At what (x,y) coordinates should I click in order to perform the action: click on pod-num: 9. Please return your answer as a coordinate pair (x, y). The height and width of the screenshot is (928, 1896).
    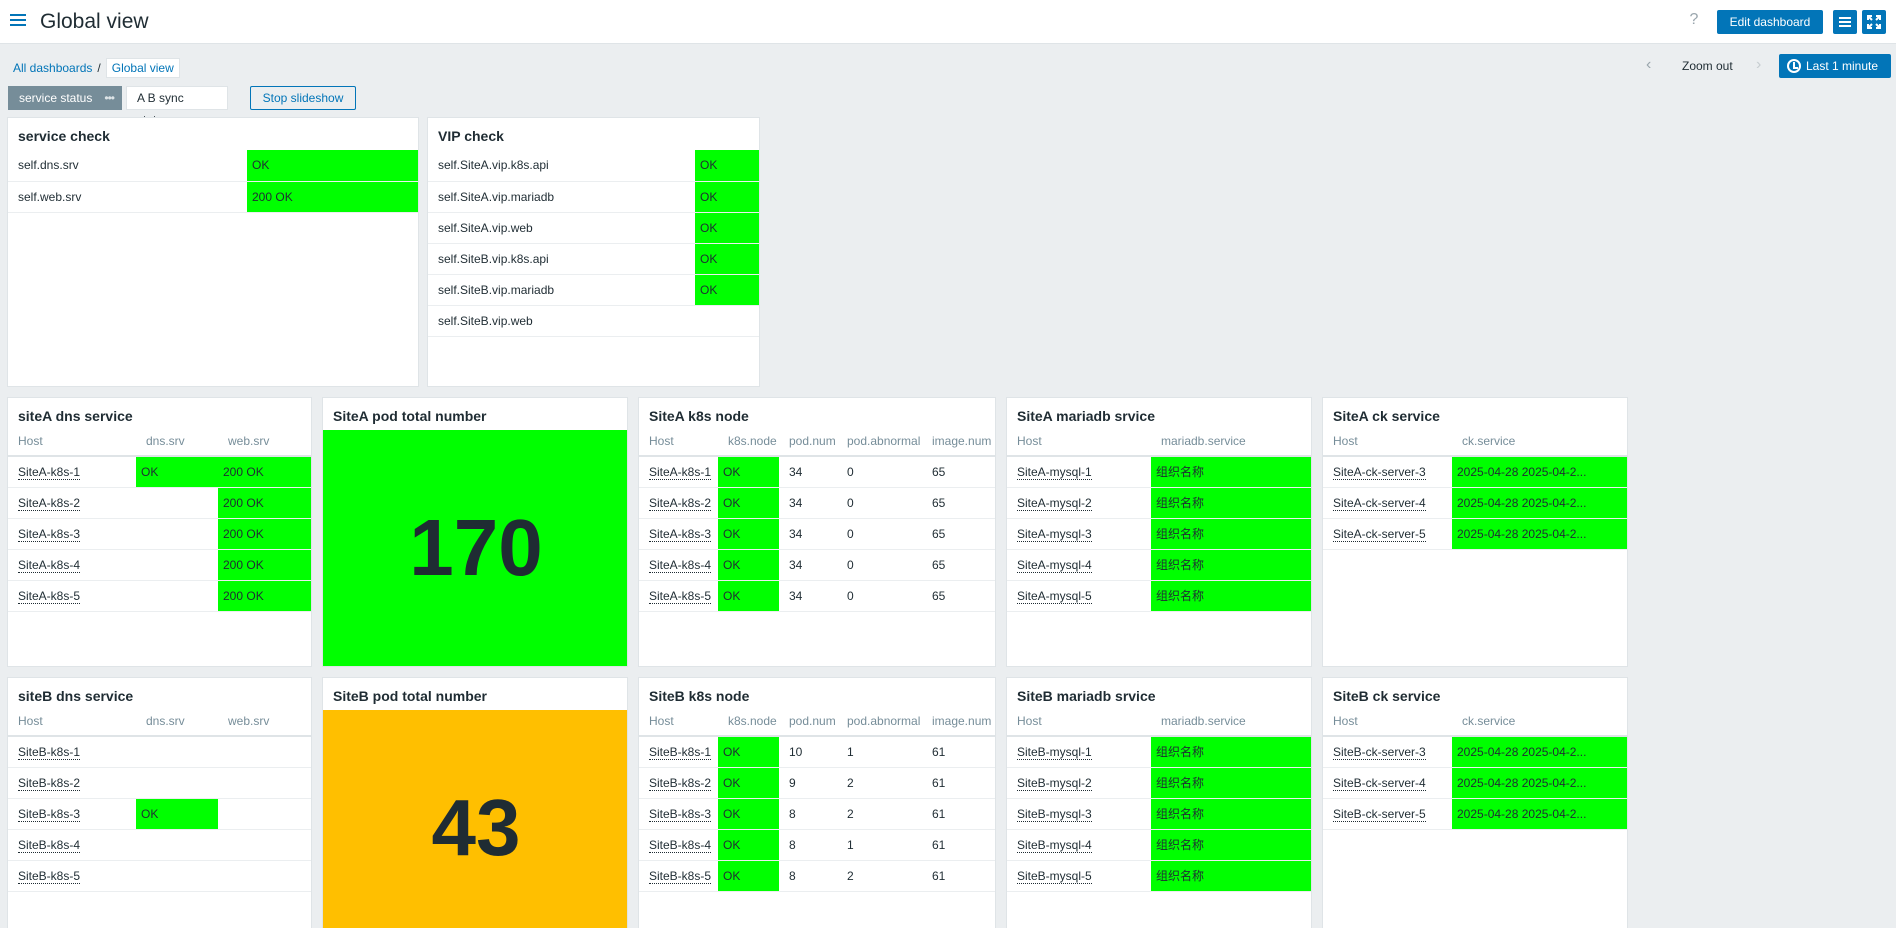
    Looking at the image, I should click on (808, 783).